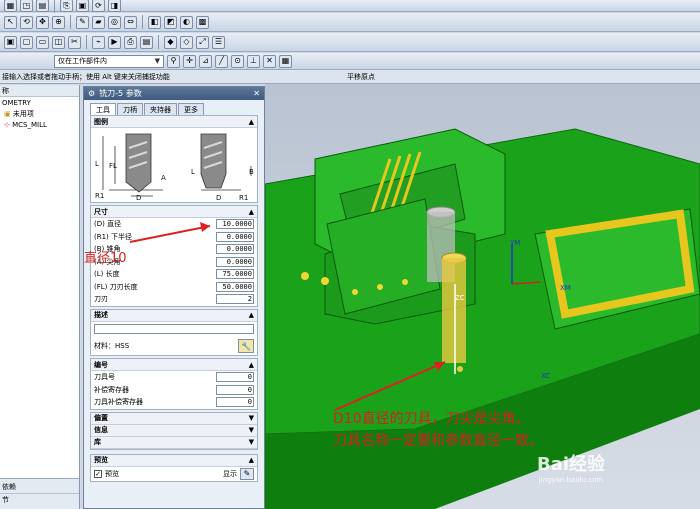  What do you see at coordinates (23, 113) in the screenshot?
I see `nav-row-label: 未用项` at bounding box center [23, 113].